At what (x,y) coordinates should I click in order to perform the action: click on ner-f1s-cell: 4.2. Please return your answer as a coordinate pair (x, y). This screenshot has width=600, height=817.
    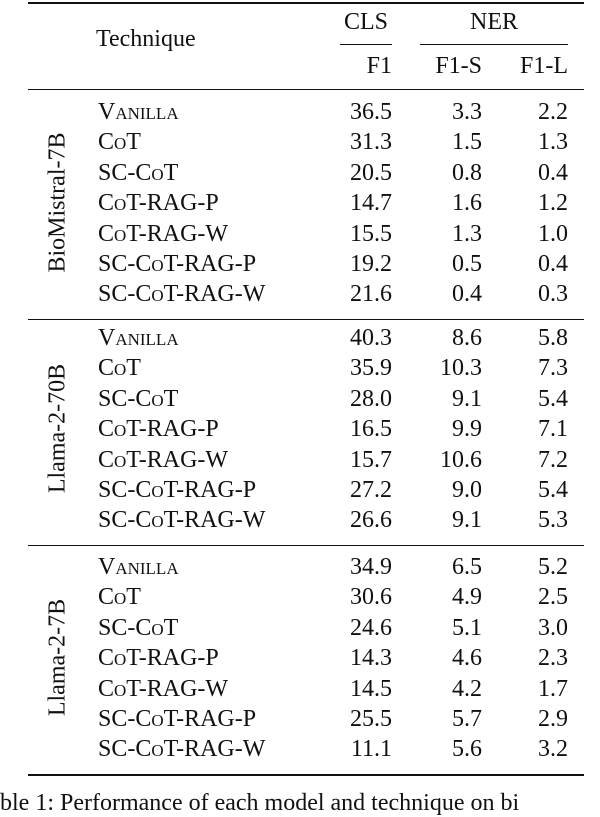
    Looking at the image, I should click on (467, 688).